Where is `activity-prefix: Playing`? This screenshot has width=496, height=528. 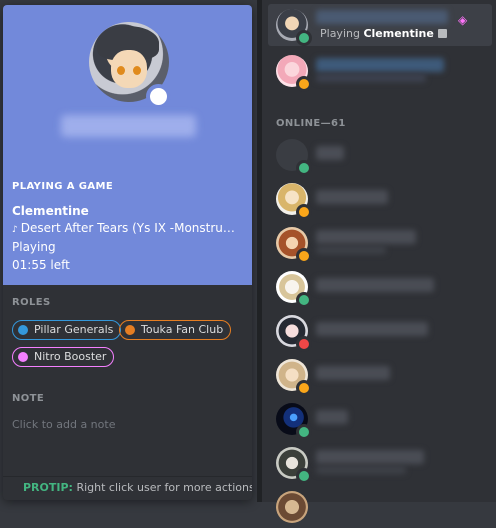
activity-prefix: Playing is located at coordinates (342, 33).